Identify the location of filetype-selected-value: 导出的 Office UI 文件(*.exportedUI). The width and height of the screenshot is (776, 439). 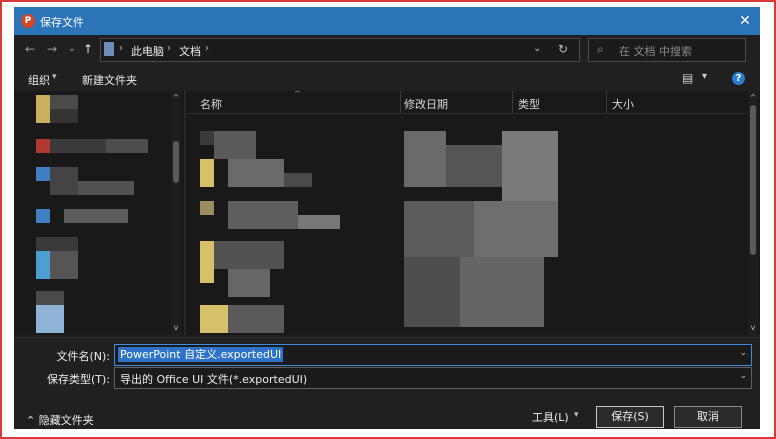
(214, 379).